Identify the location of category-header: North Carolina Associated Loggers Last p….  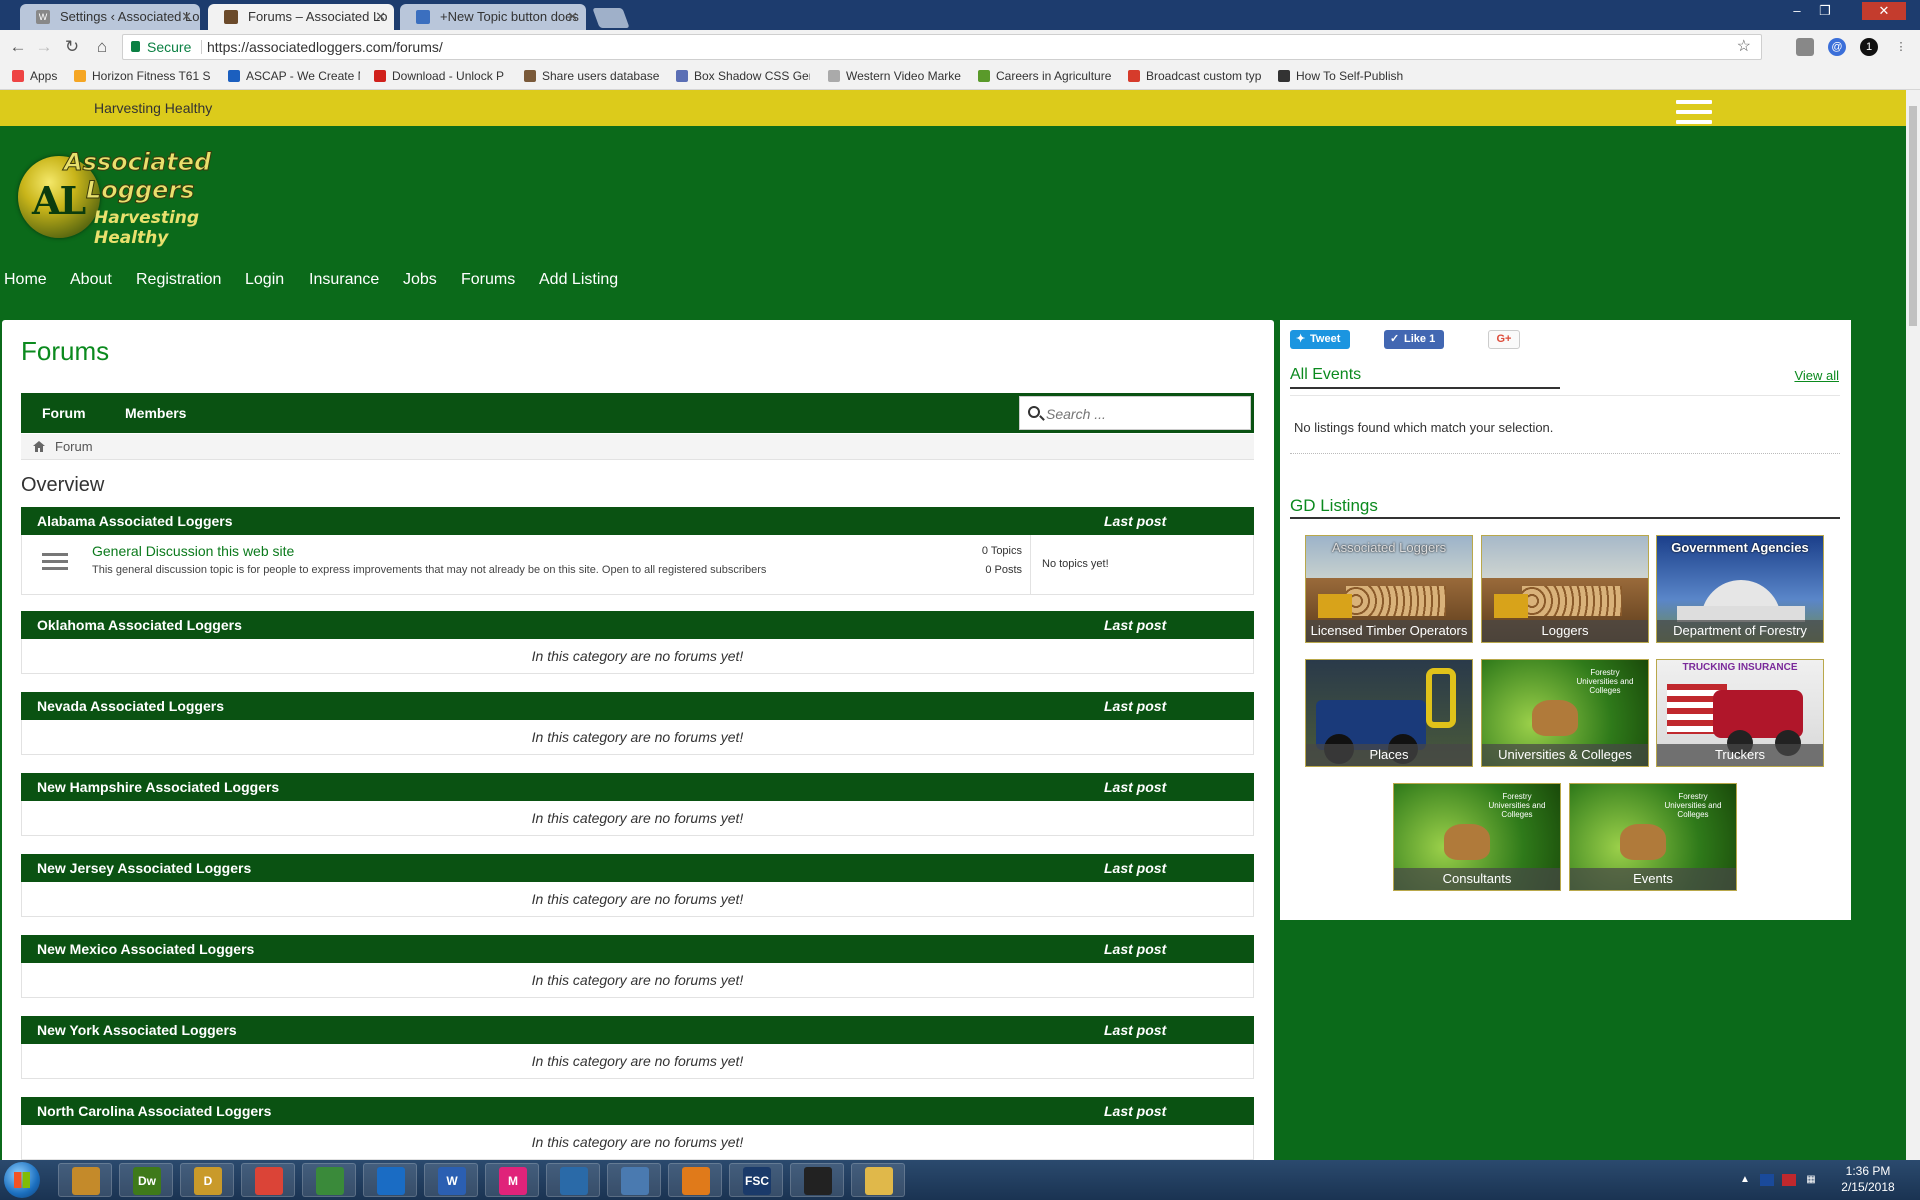
(637, 1111).